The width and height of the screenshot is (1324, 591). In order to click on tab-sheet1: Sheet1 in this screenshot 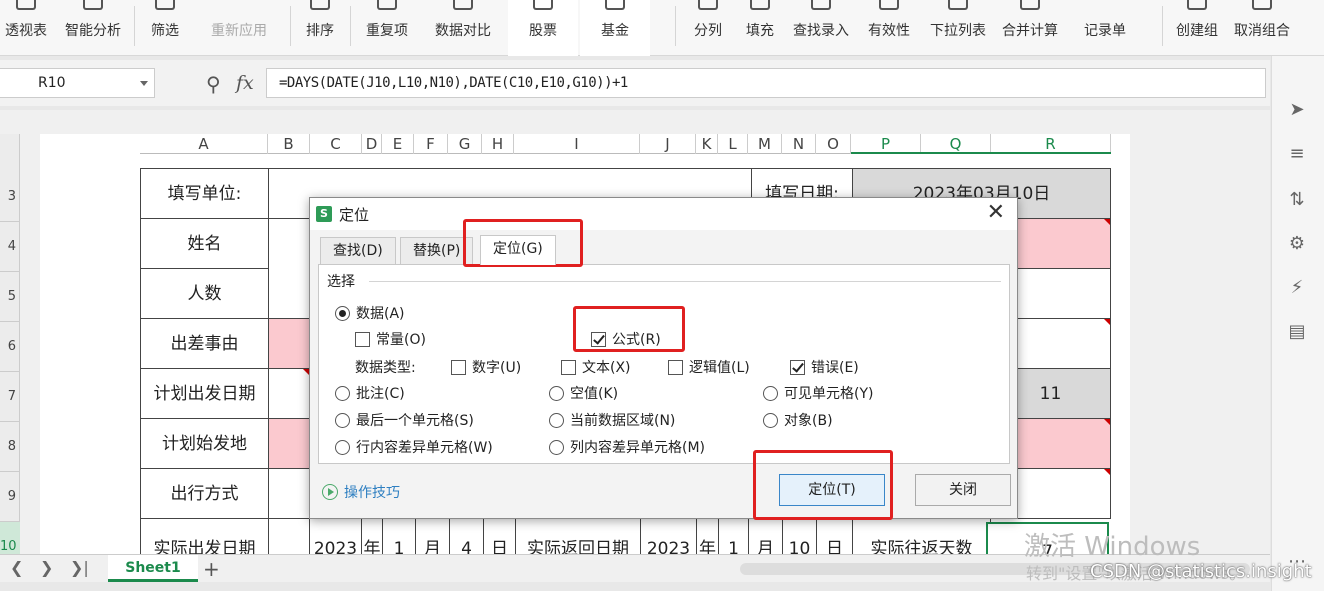, I will do `click(153, 568)`.